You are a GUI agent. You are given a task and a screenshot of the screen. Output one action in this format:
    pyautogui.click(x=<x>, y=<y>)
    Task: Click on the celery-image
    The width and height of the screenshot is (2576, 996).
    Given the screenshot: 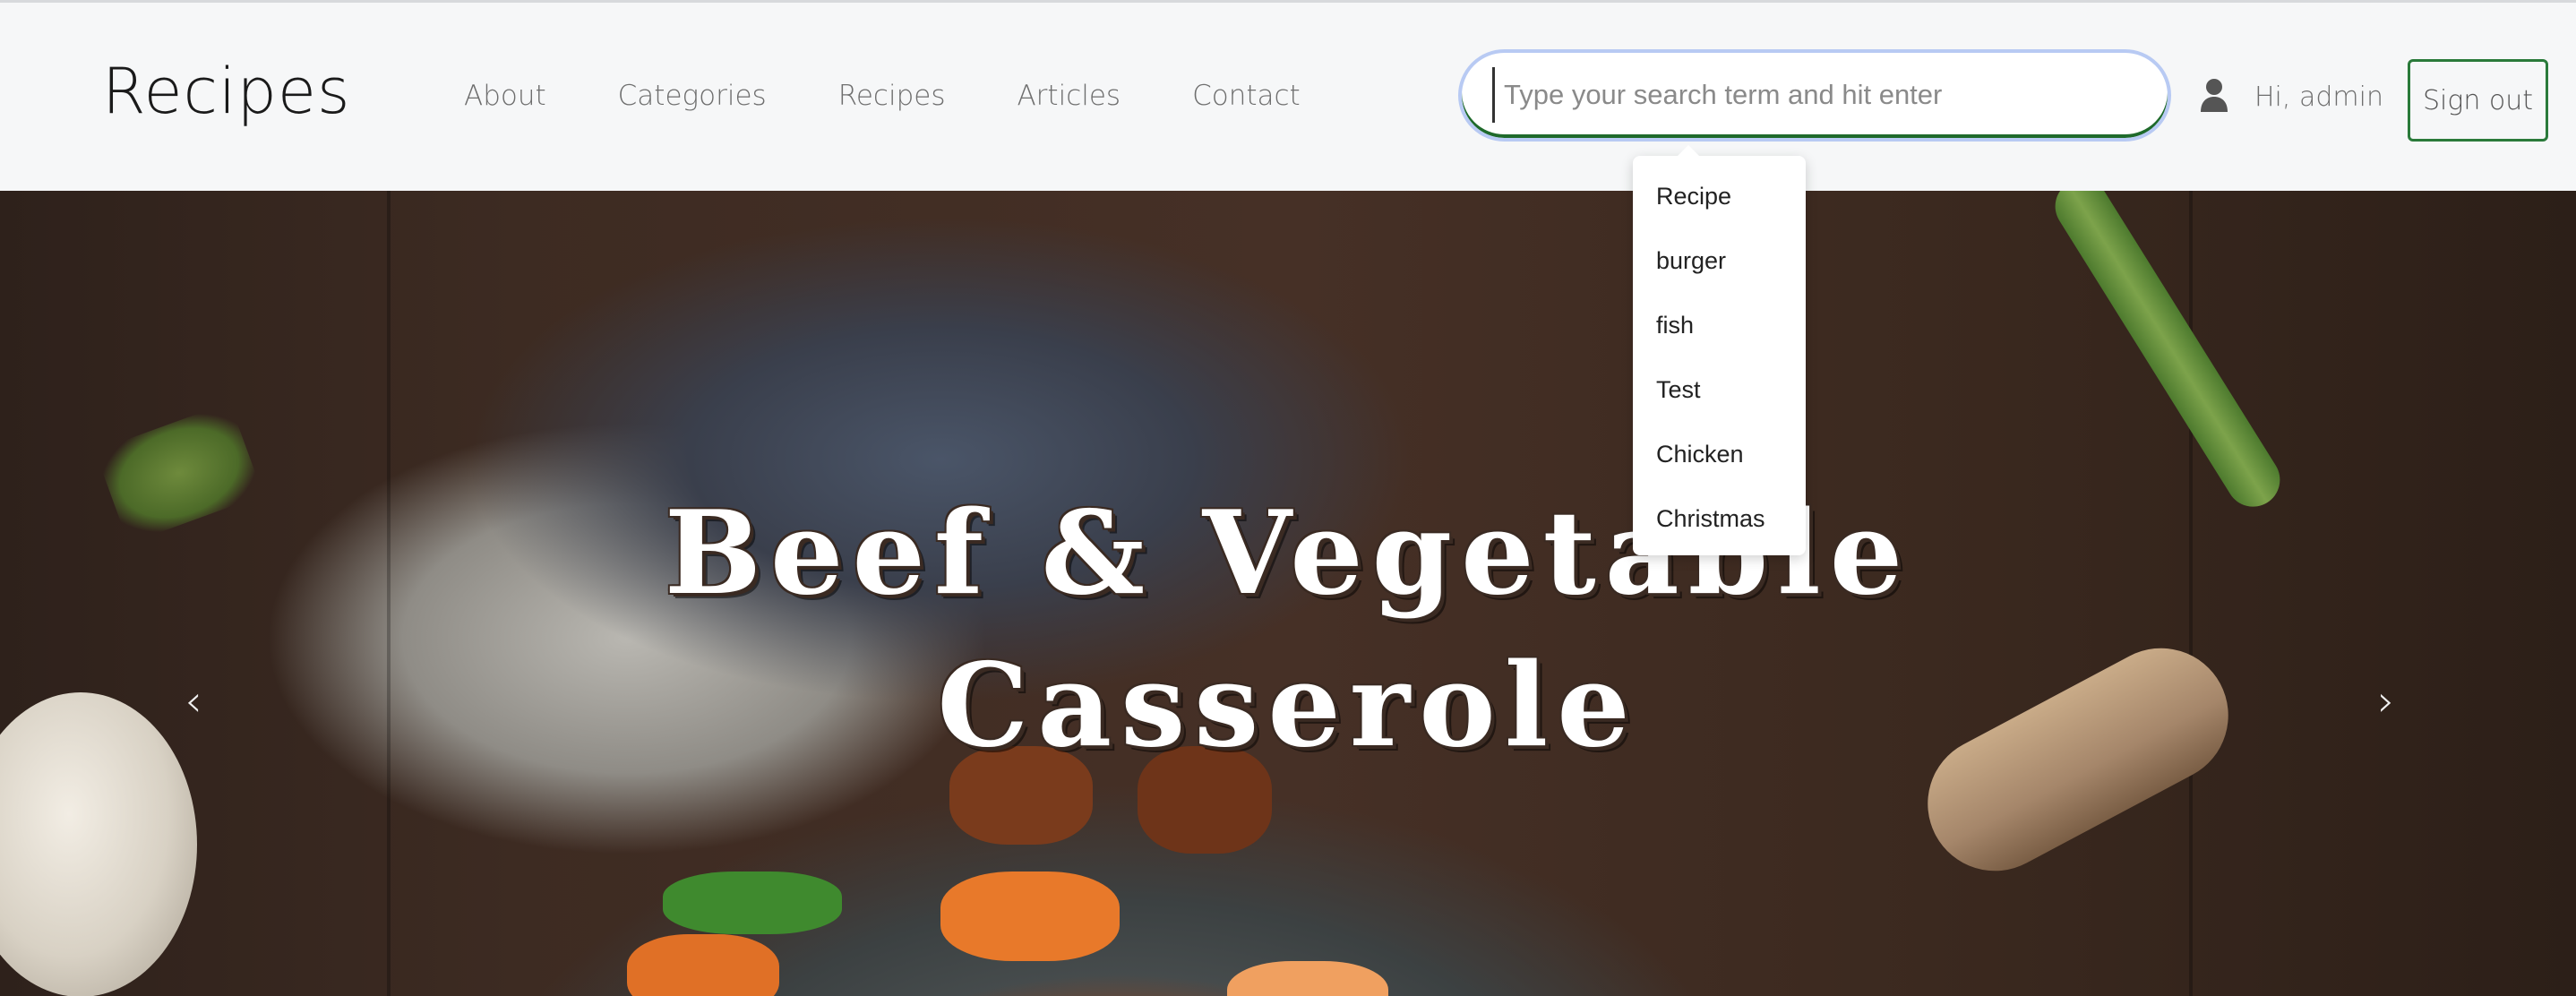 What is the action you would take?
    pyautogui.click(x=2167, y=354)
    